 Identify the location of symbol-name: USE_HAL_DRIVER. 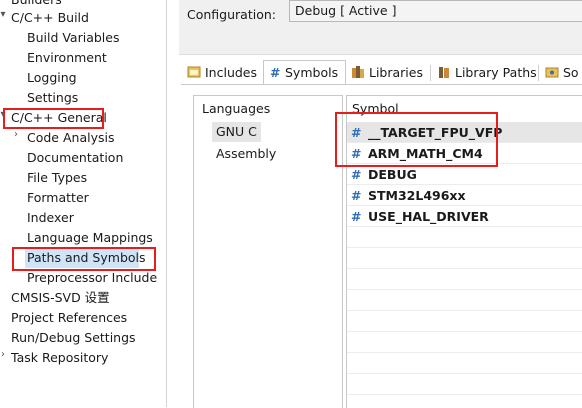
(428, 216).